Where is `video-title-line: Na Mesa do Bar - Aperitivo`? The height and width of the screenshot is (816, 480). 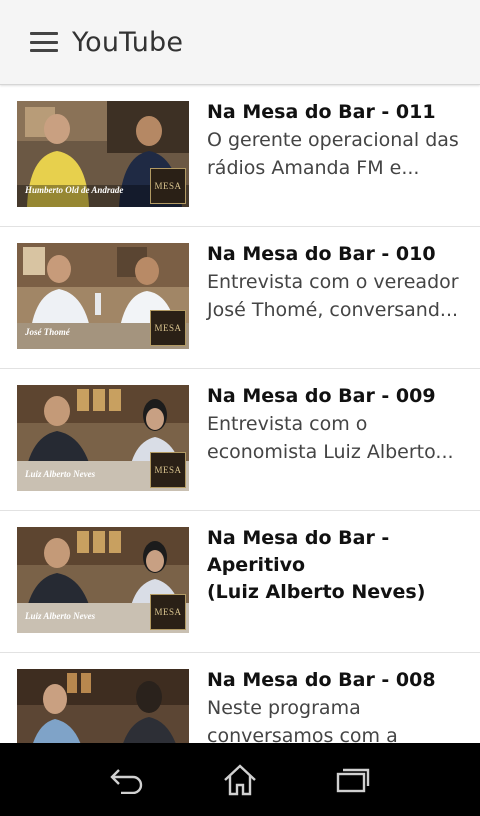
video-title-line: Na Mesa do Bar - Aperitivo is located at coordinates (336, 552).